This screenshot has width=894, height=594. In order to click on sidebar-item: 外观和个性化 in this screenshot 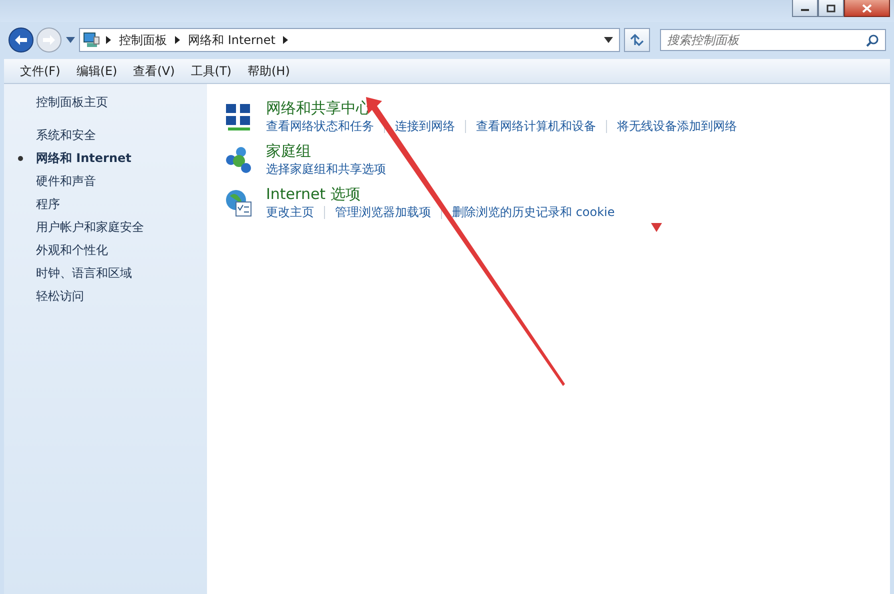, I will do `click(72, 250)`.